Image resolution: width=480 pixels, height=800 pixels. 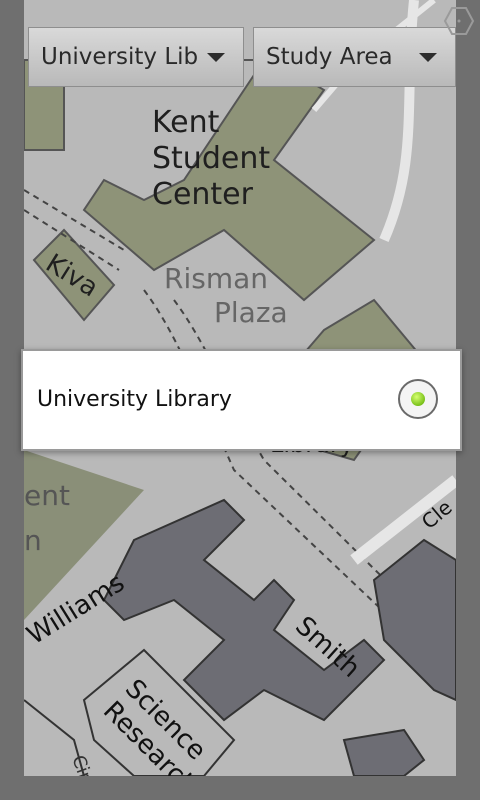 I want to click on popup-option-label: University Library, so click(x=134, y=399).